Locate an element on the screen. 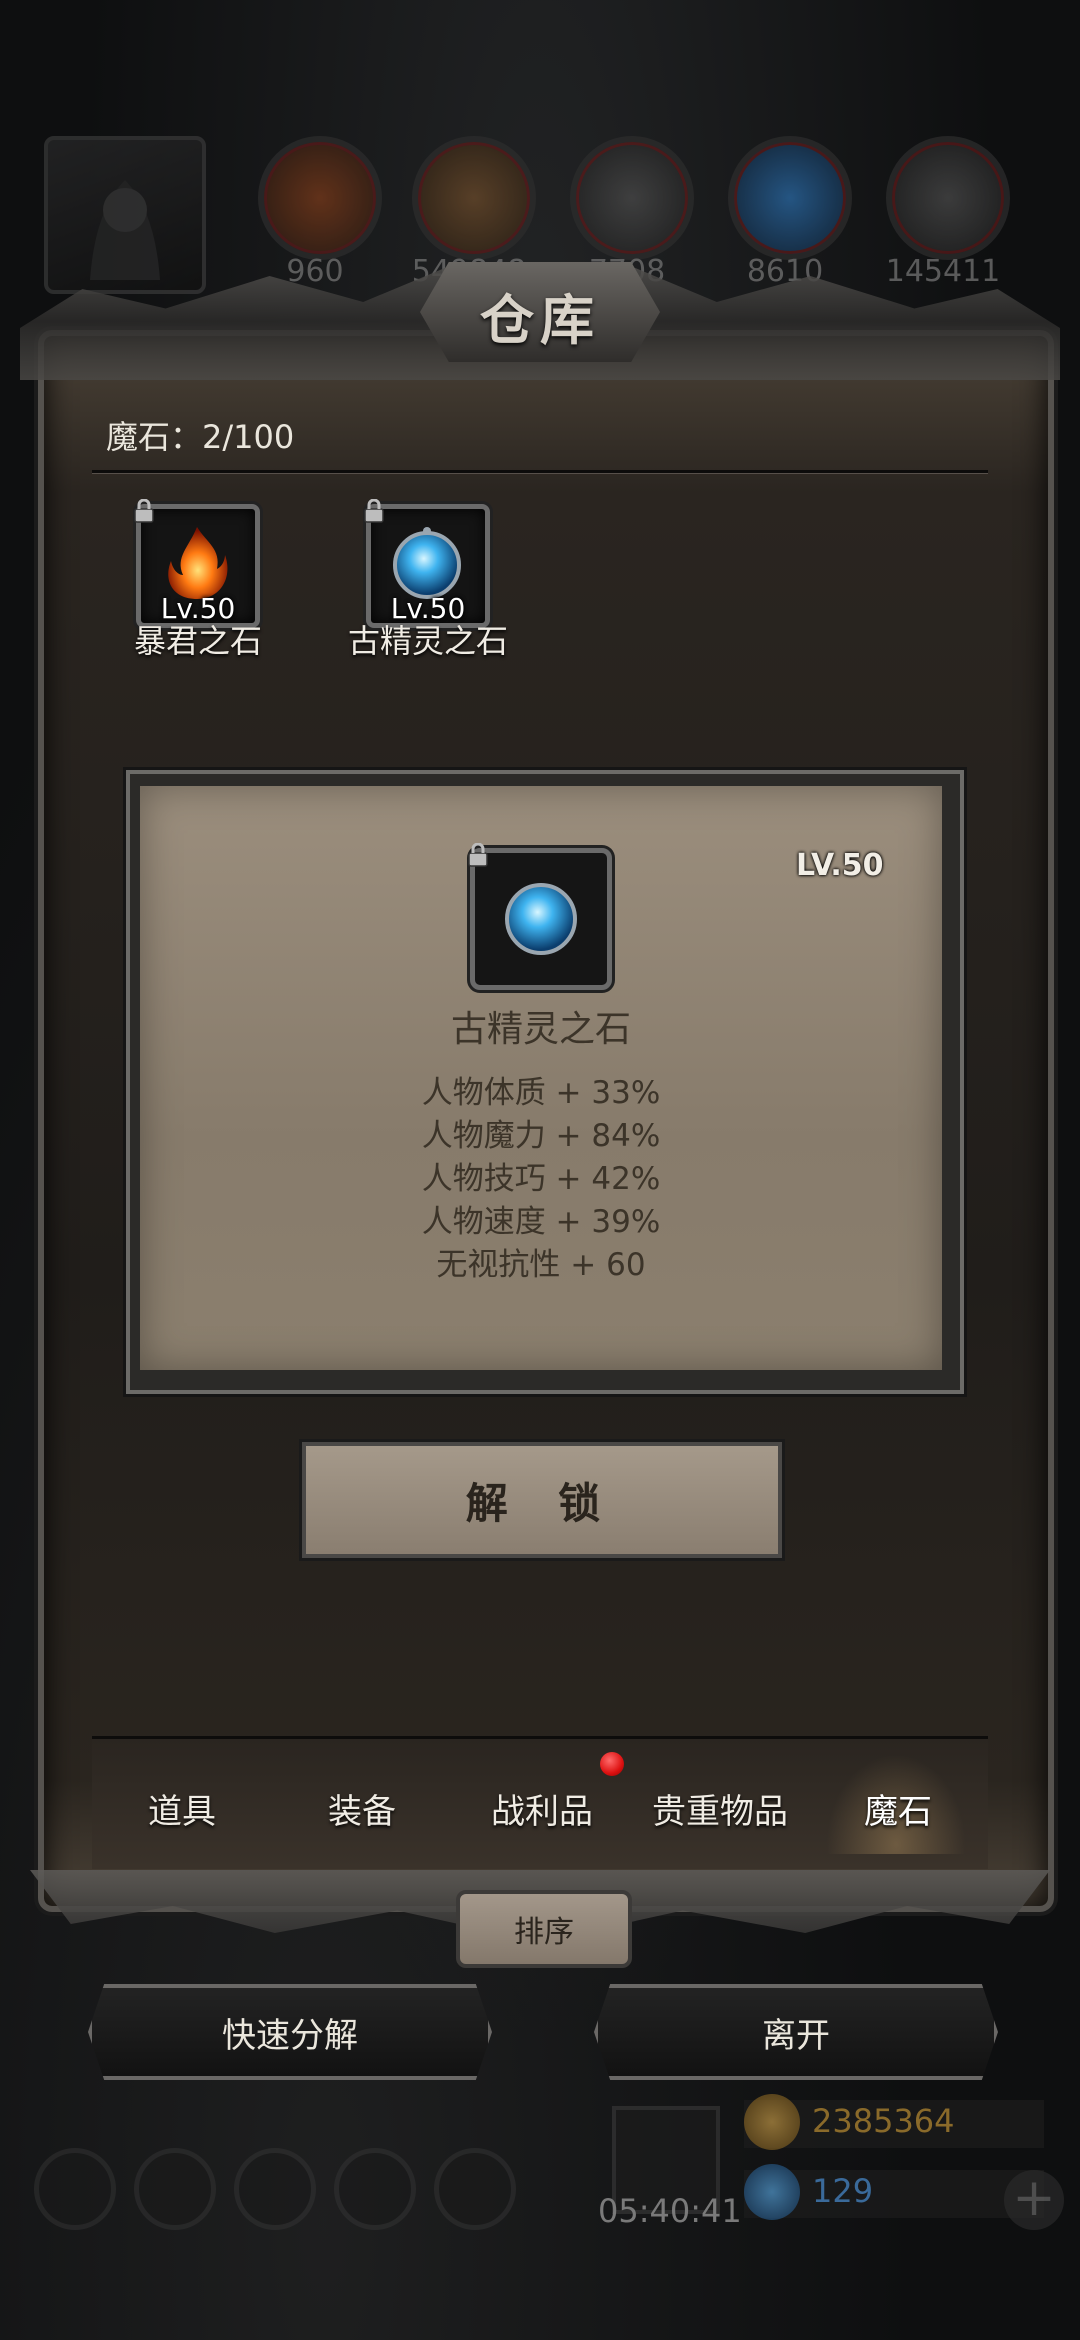 The image size is (1080, 2340). detail-level: LV.50 is located at coordinates (840, 865).